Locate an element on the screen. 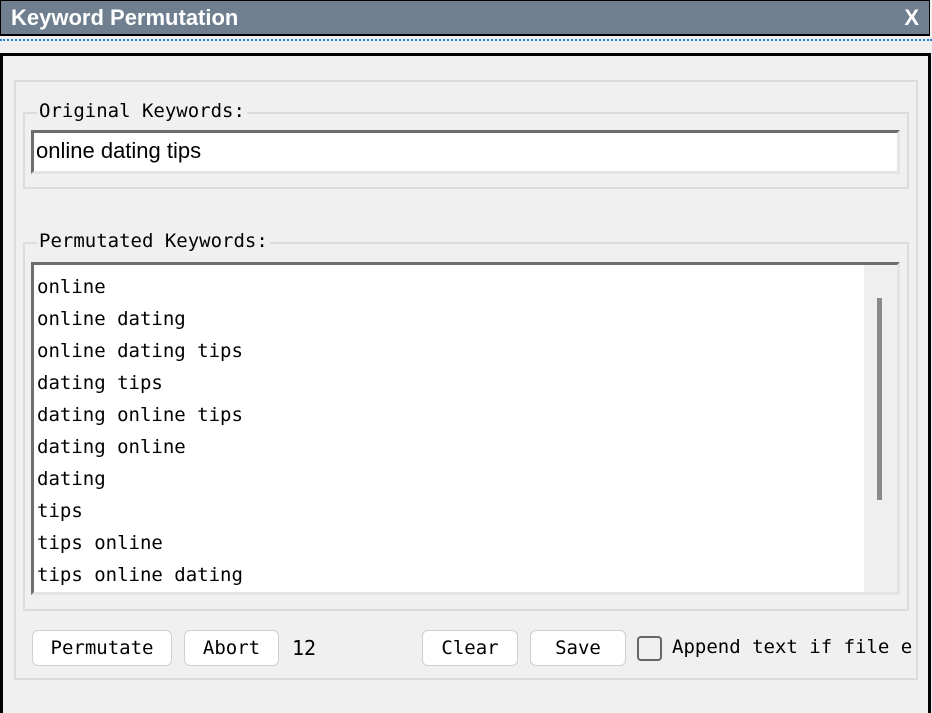 The width and height of the screenshot is (932, 713). title-bar: Keyword Permutation X is located at coordinates (465, 18).